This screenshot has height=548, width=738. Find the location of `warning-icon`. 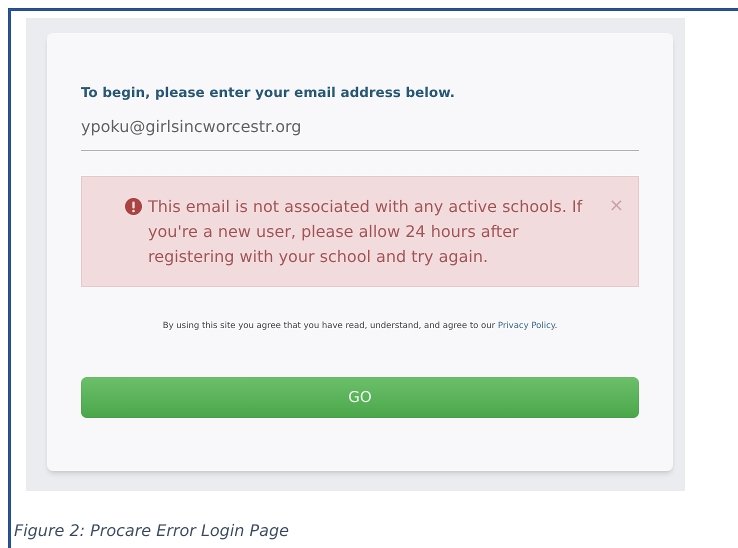

warning-icon is located at coordinates (133, 207).